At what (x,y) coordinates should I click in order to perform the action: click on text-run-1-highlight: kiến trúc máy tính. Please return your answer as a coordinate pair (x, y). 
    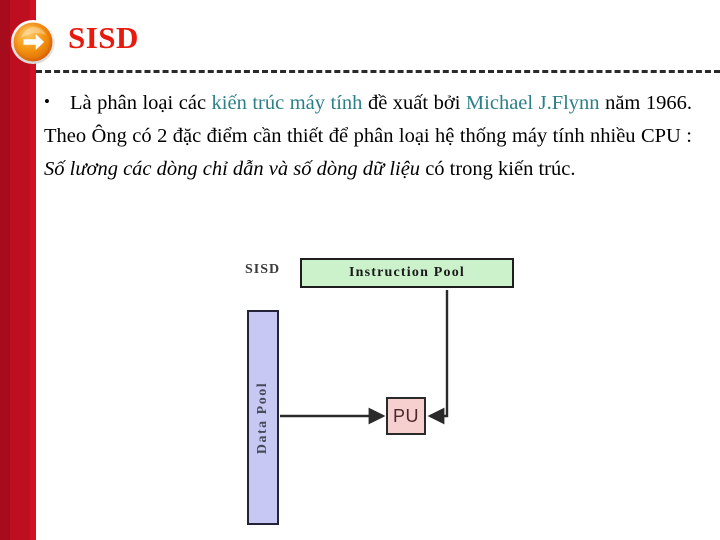
    Looking at the image, I should click on (287, 103).